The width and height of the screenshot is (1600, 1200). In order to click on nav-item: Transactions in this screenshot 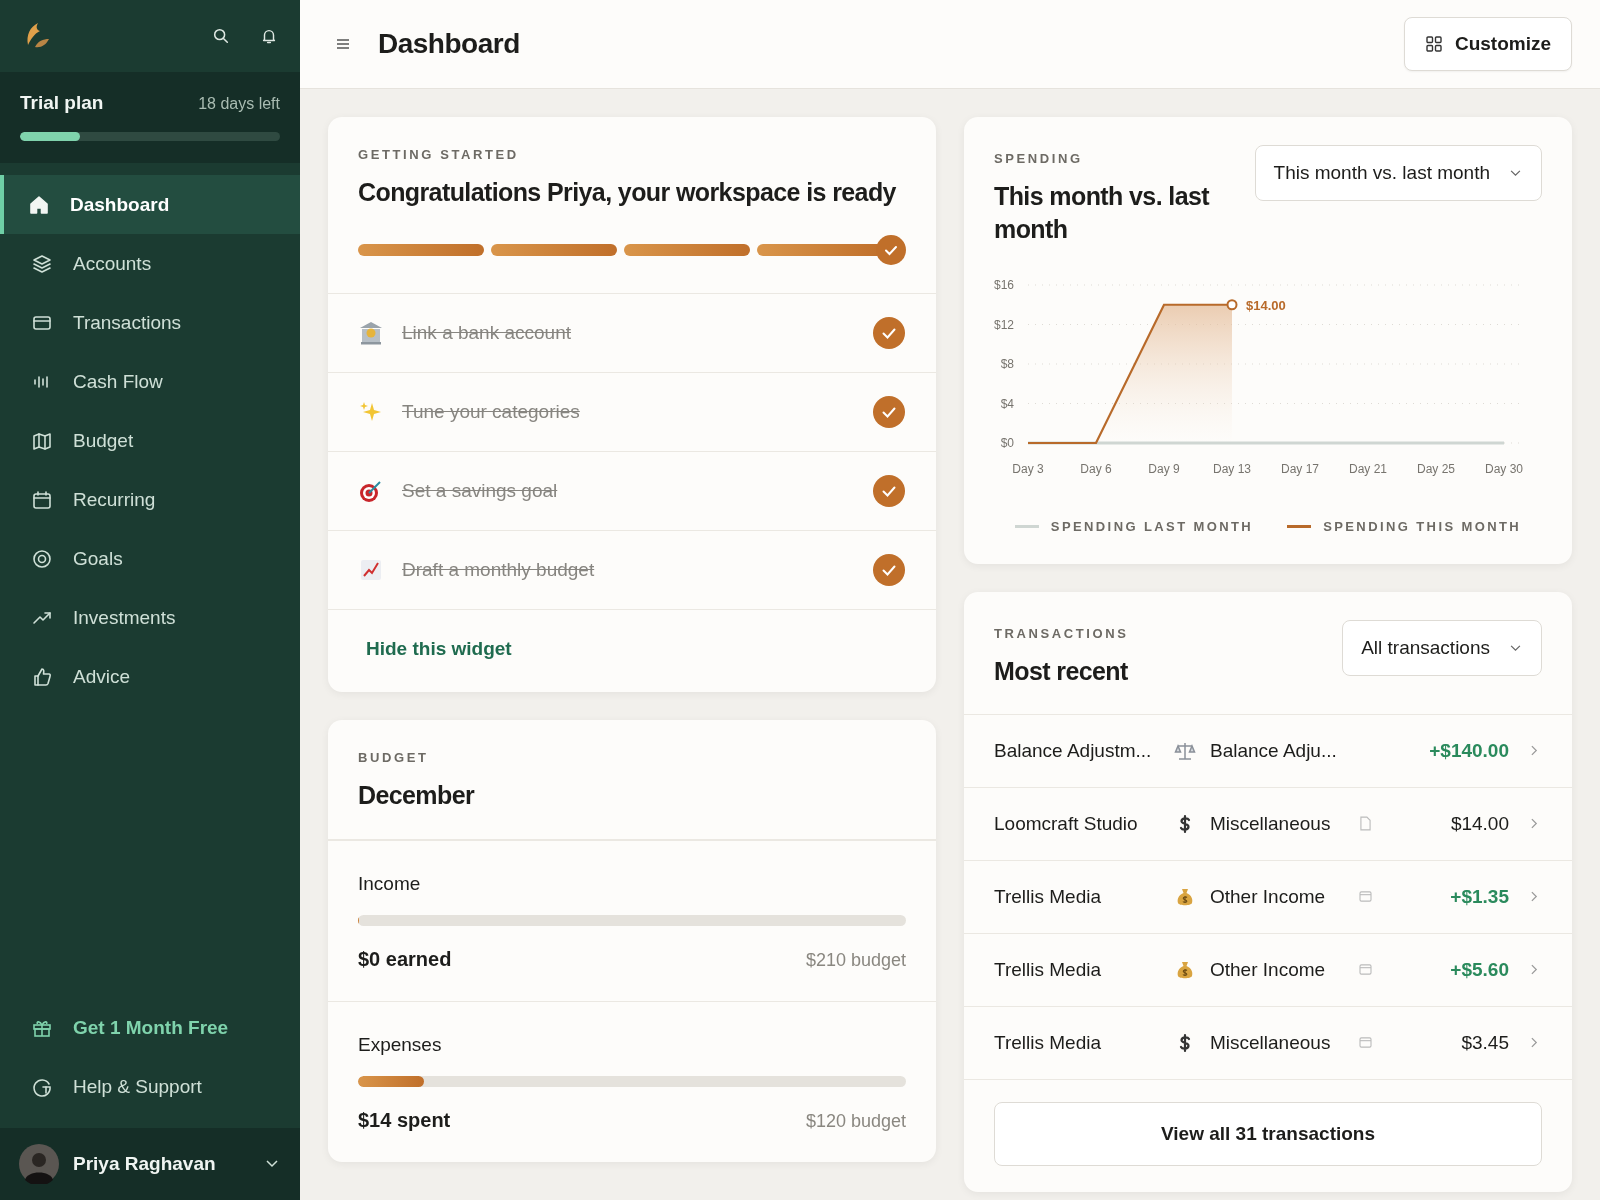, I will do `click(150, 322)`.